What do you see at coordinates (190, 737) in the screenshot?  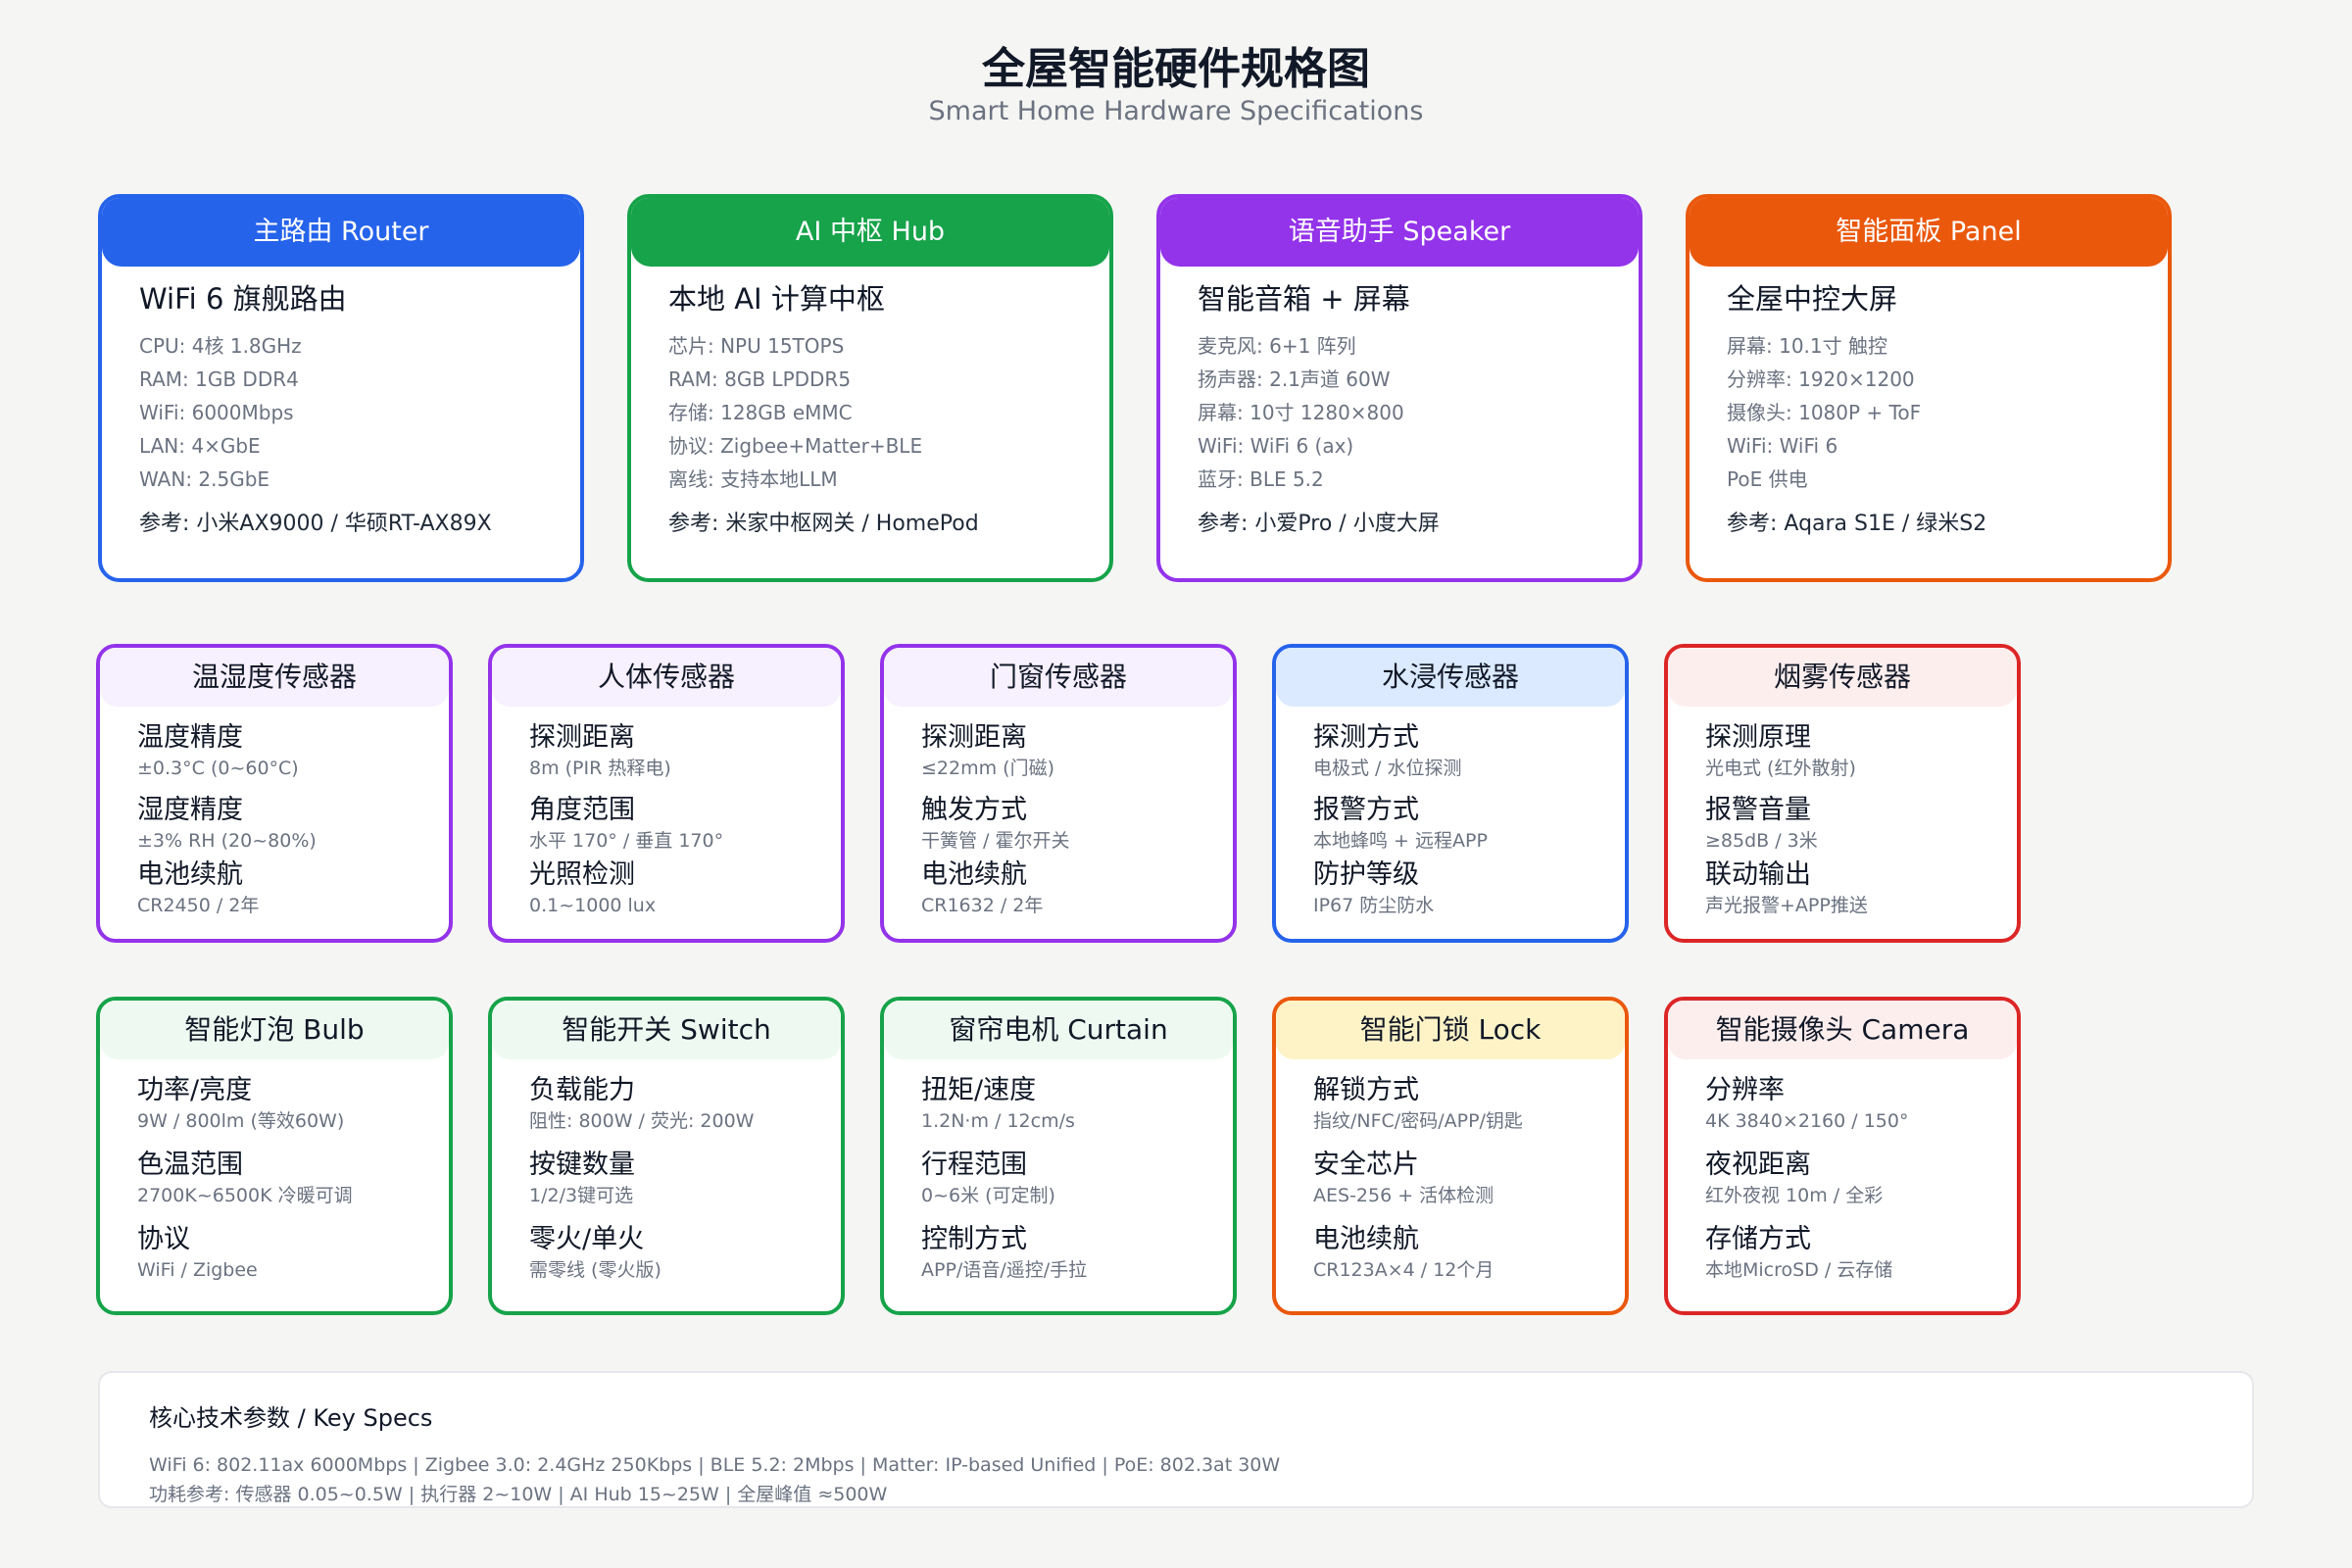 I see `feature-label: 温度精度` at bounding box center [190, 737].